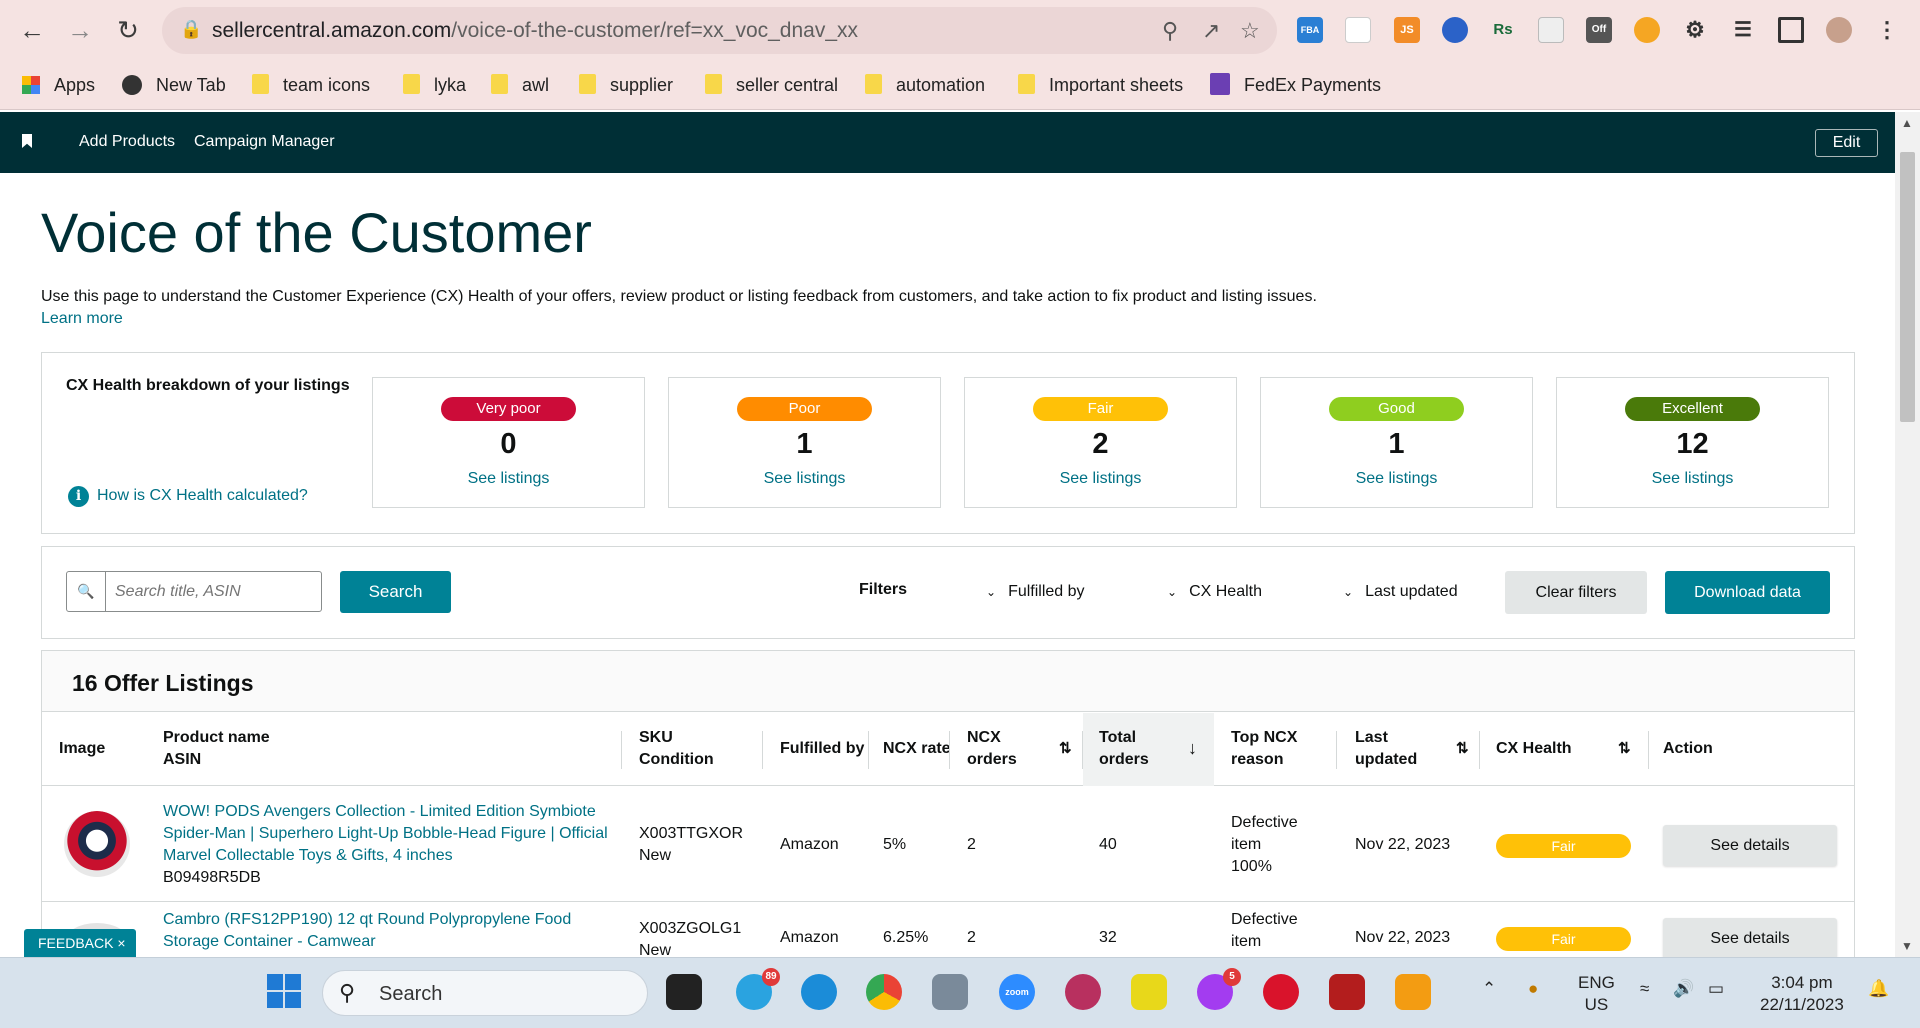 The image size is (1920, 1028). I want to click on fair-count: 2, so click(1100, 444).